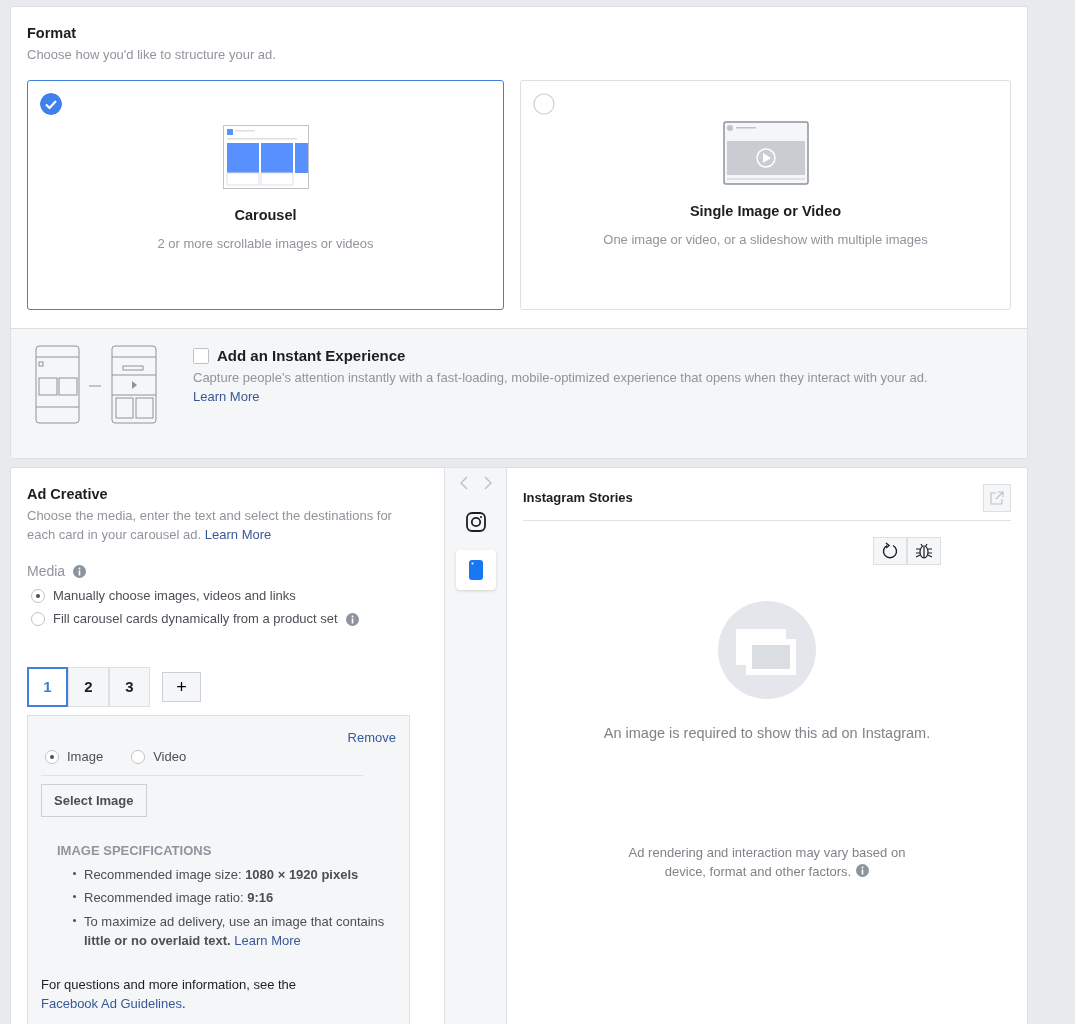 The width and height of the screenshot is (1075, 1024). I want to click on footer-text: For questions and more information, see the Facebook Ad Guidelines., so click(169, 994).